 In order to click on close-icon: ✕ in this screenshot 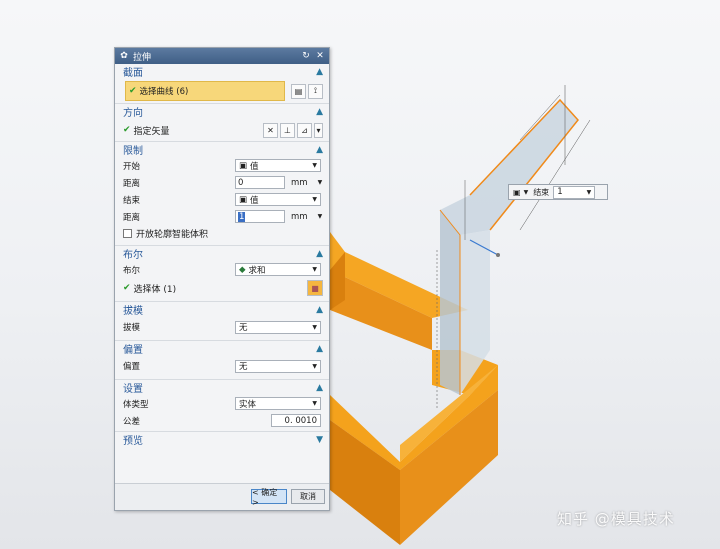, I will do `click(320, 56)`.